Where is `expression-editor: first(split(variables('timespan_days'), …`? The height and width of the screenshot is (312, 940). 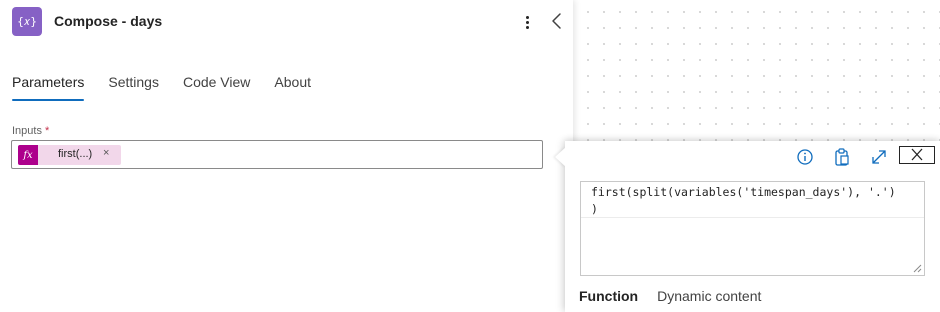 expression-editor: first(split(variables('timespan_days'), … is located at coordinates (752, 228).